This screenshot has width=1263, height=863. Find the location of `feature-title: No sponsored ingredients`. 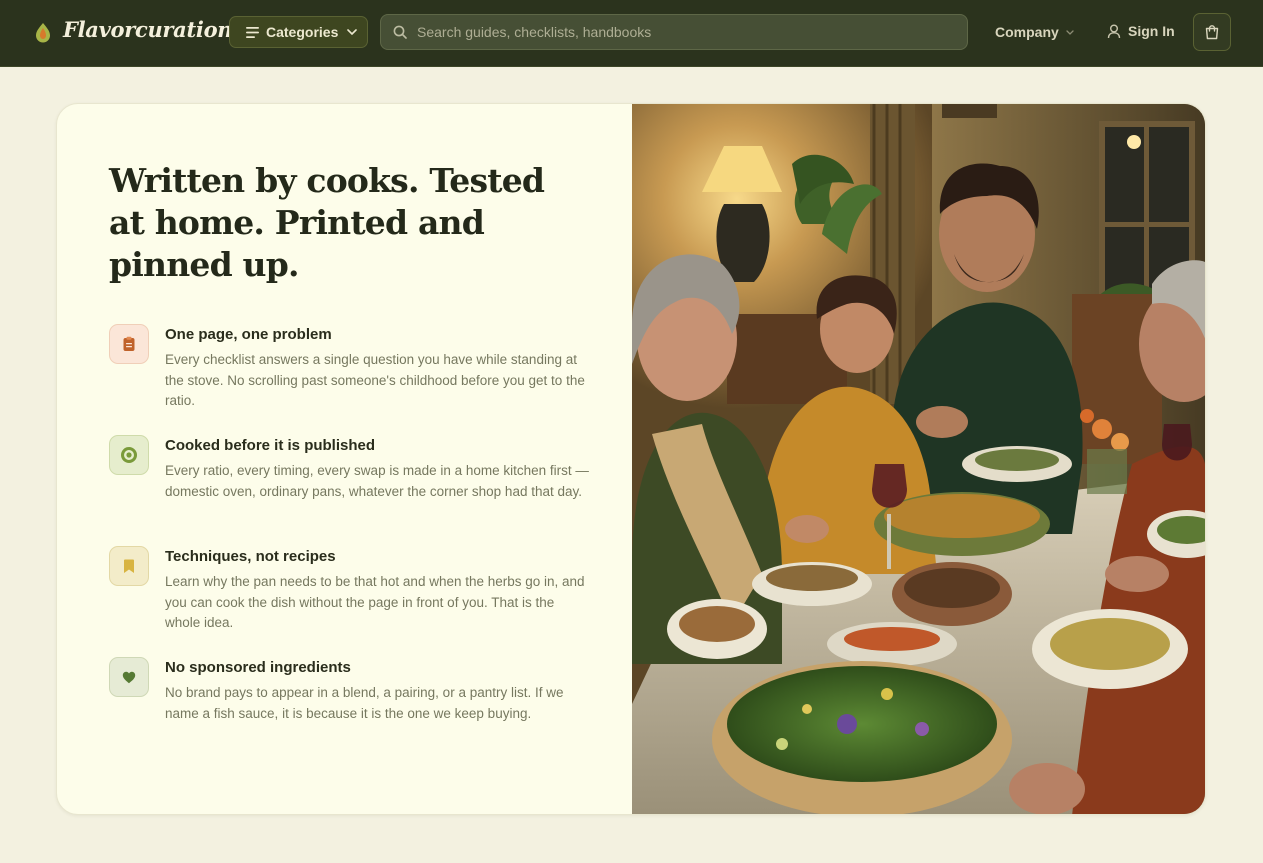

feature-title: No sponsored ingredients is located at coordinates (258, 667).